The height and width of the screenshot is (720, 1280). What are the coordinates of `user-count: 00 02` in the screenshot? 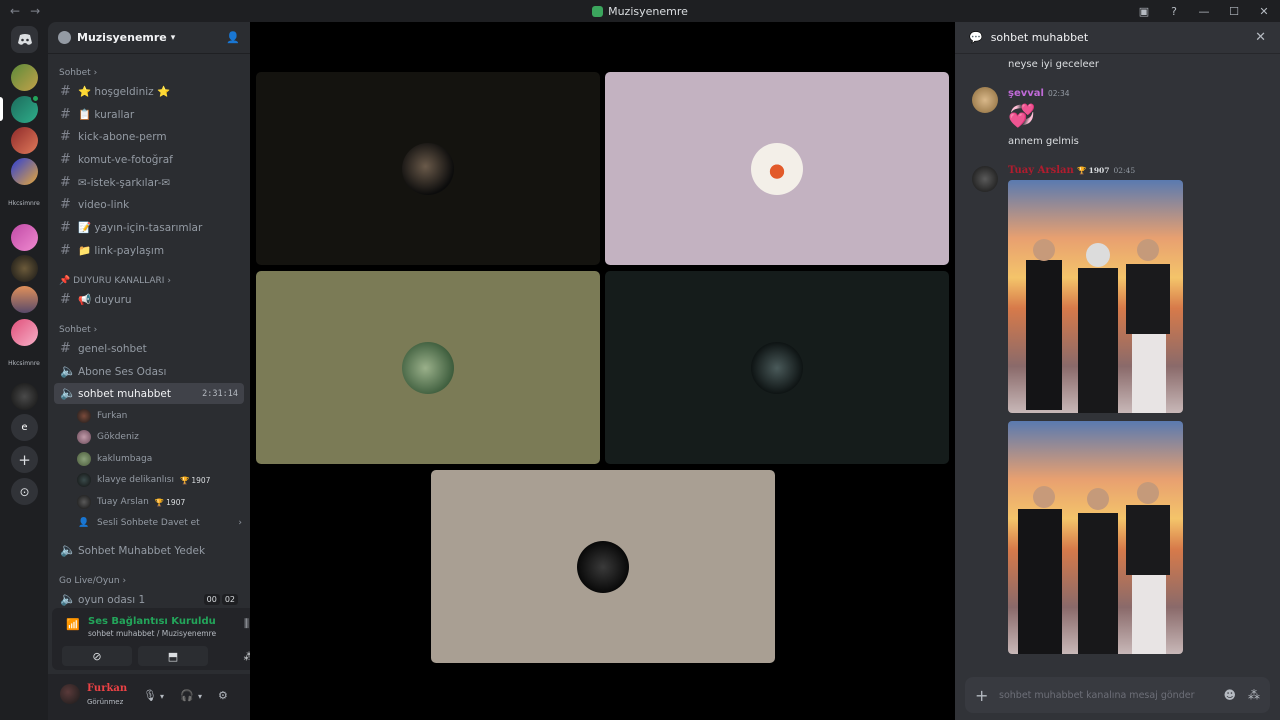 It's located at (220, 599).